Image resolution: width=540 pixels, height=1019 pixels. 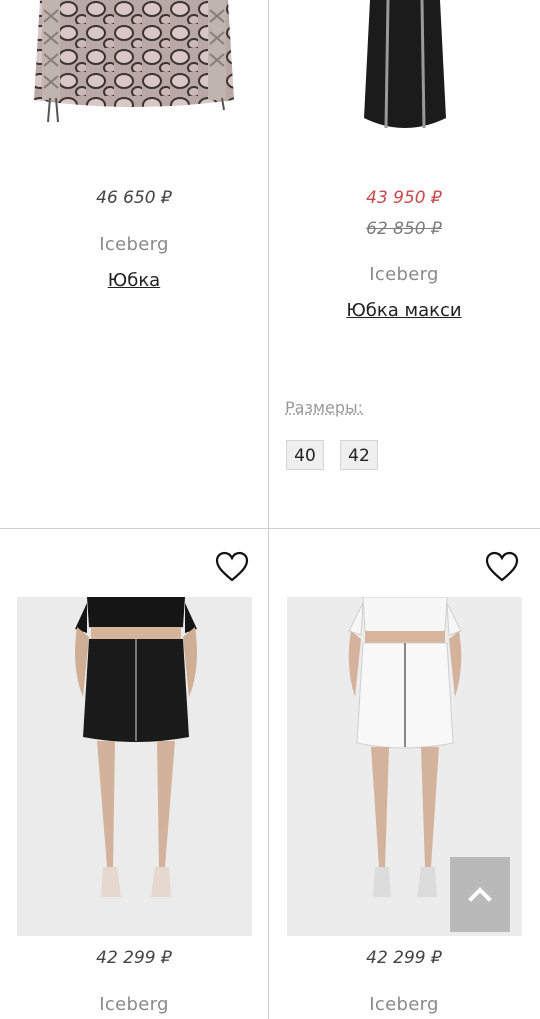 What do you see at coordinates (359, 455) in the screenshot?
I see `size-option-42: 42` at bounding box center [359, 455].